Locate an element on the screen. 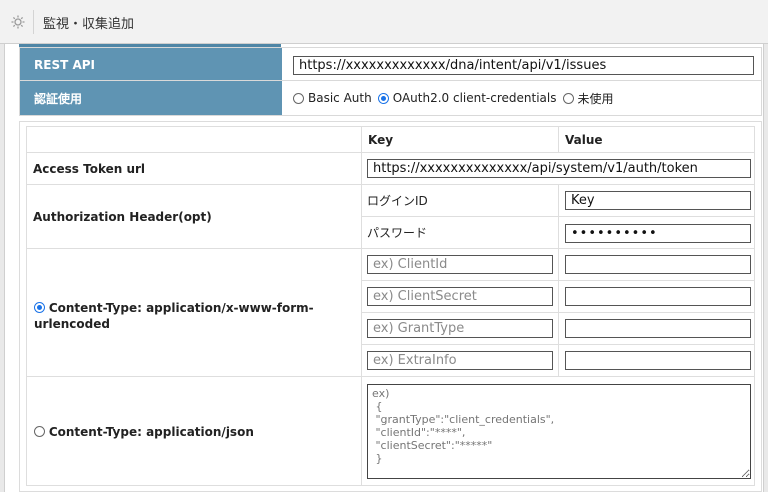 The image size is (768, 492). auth-option-none: 未使用 is located at coordinates (588, 98).